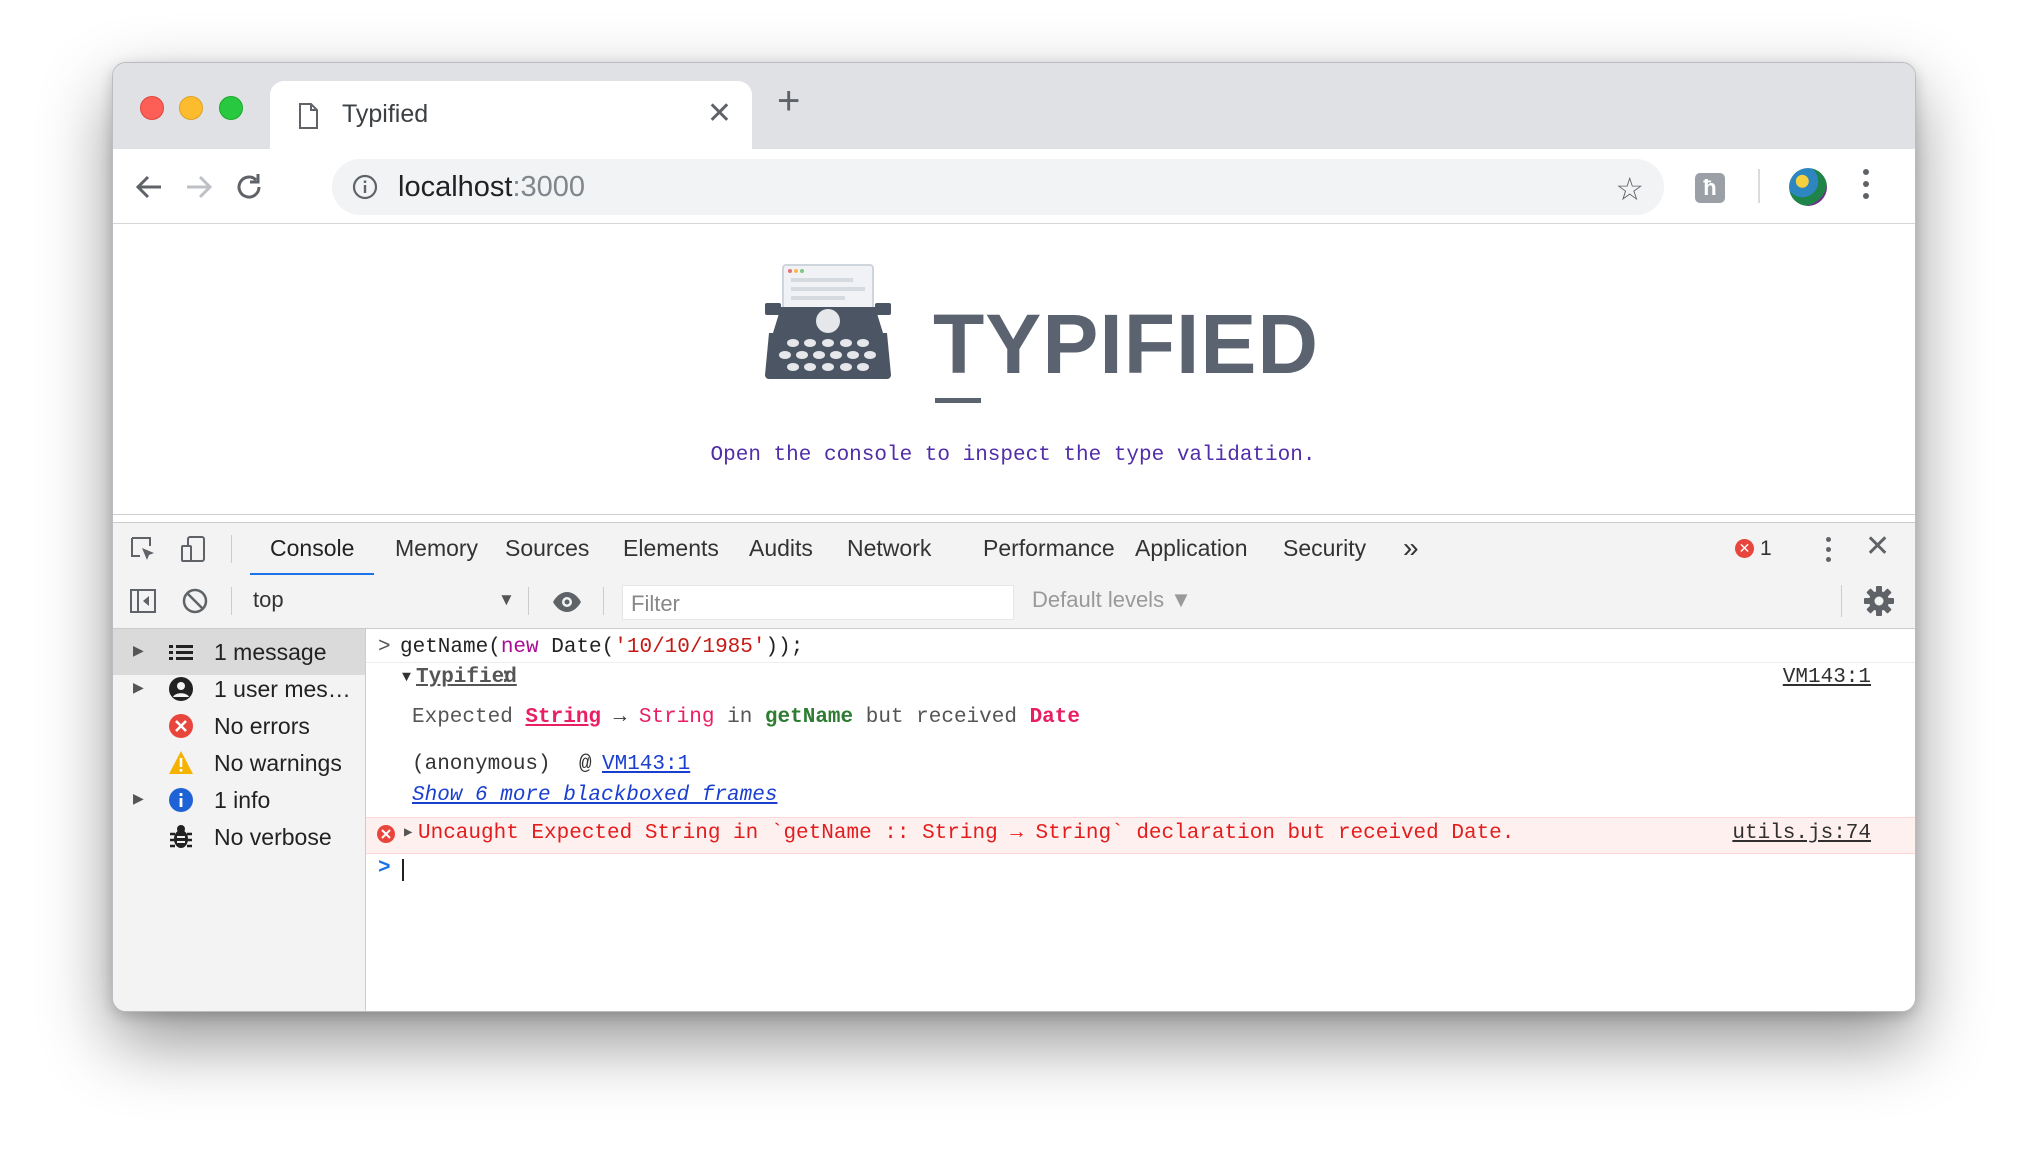 The image size is (2022, 1170). Describe the element at coordinates (1808, 187) in the screenshot. I see `profile-avatar` at that location.